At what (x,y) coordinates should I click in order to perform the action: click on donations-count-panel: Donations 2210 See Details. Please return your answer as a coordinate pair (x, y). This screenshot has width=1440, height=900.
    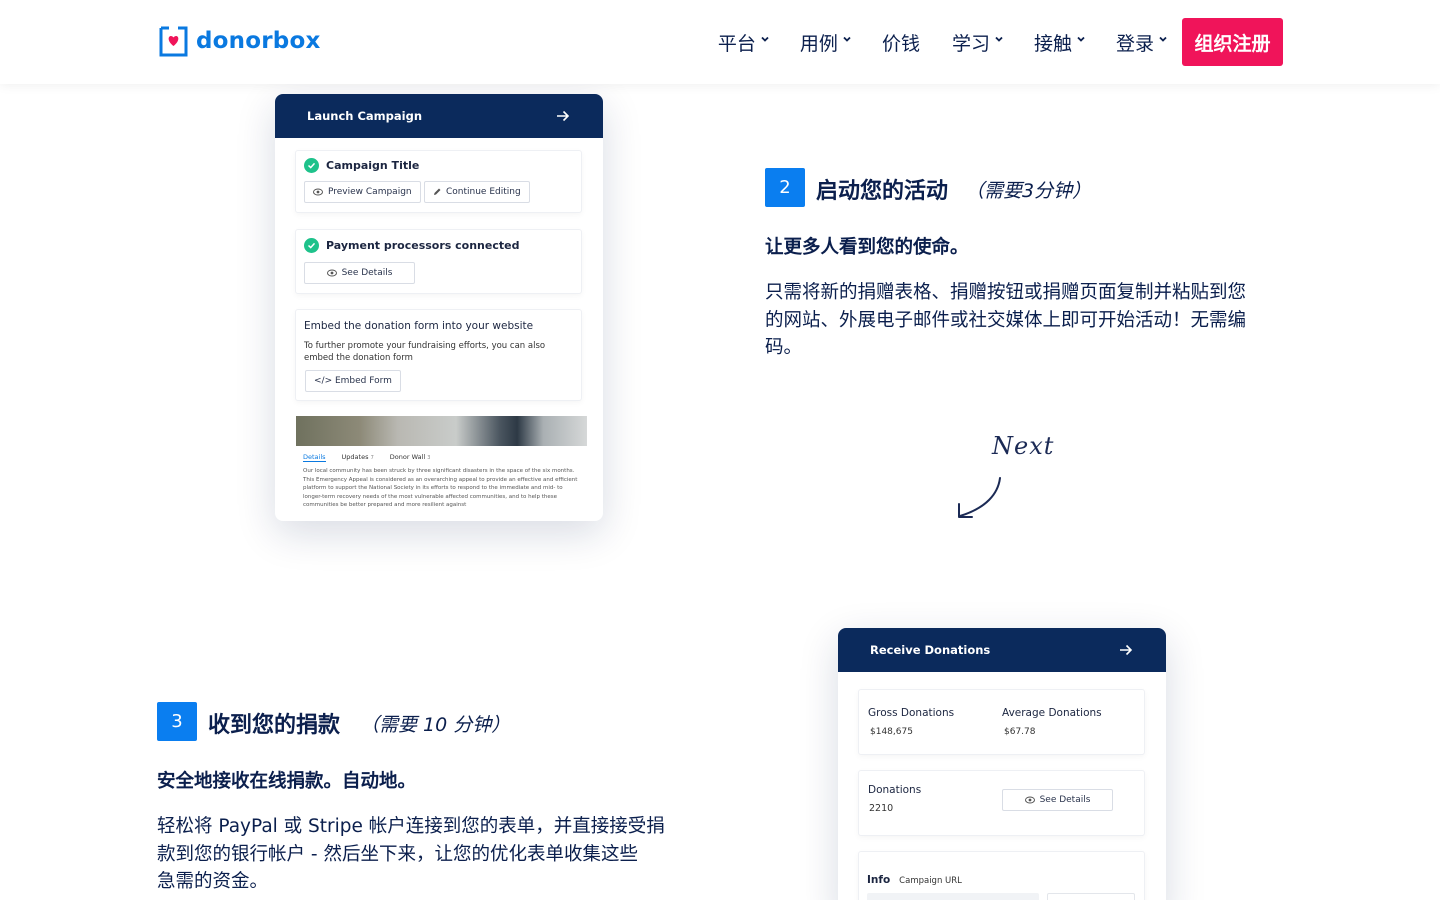
    Looking at the image, I should click on (1001, 803).